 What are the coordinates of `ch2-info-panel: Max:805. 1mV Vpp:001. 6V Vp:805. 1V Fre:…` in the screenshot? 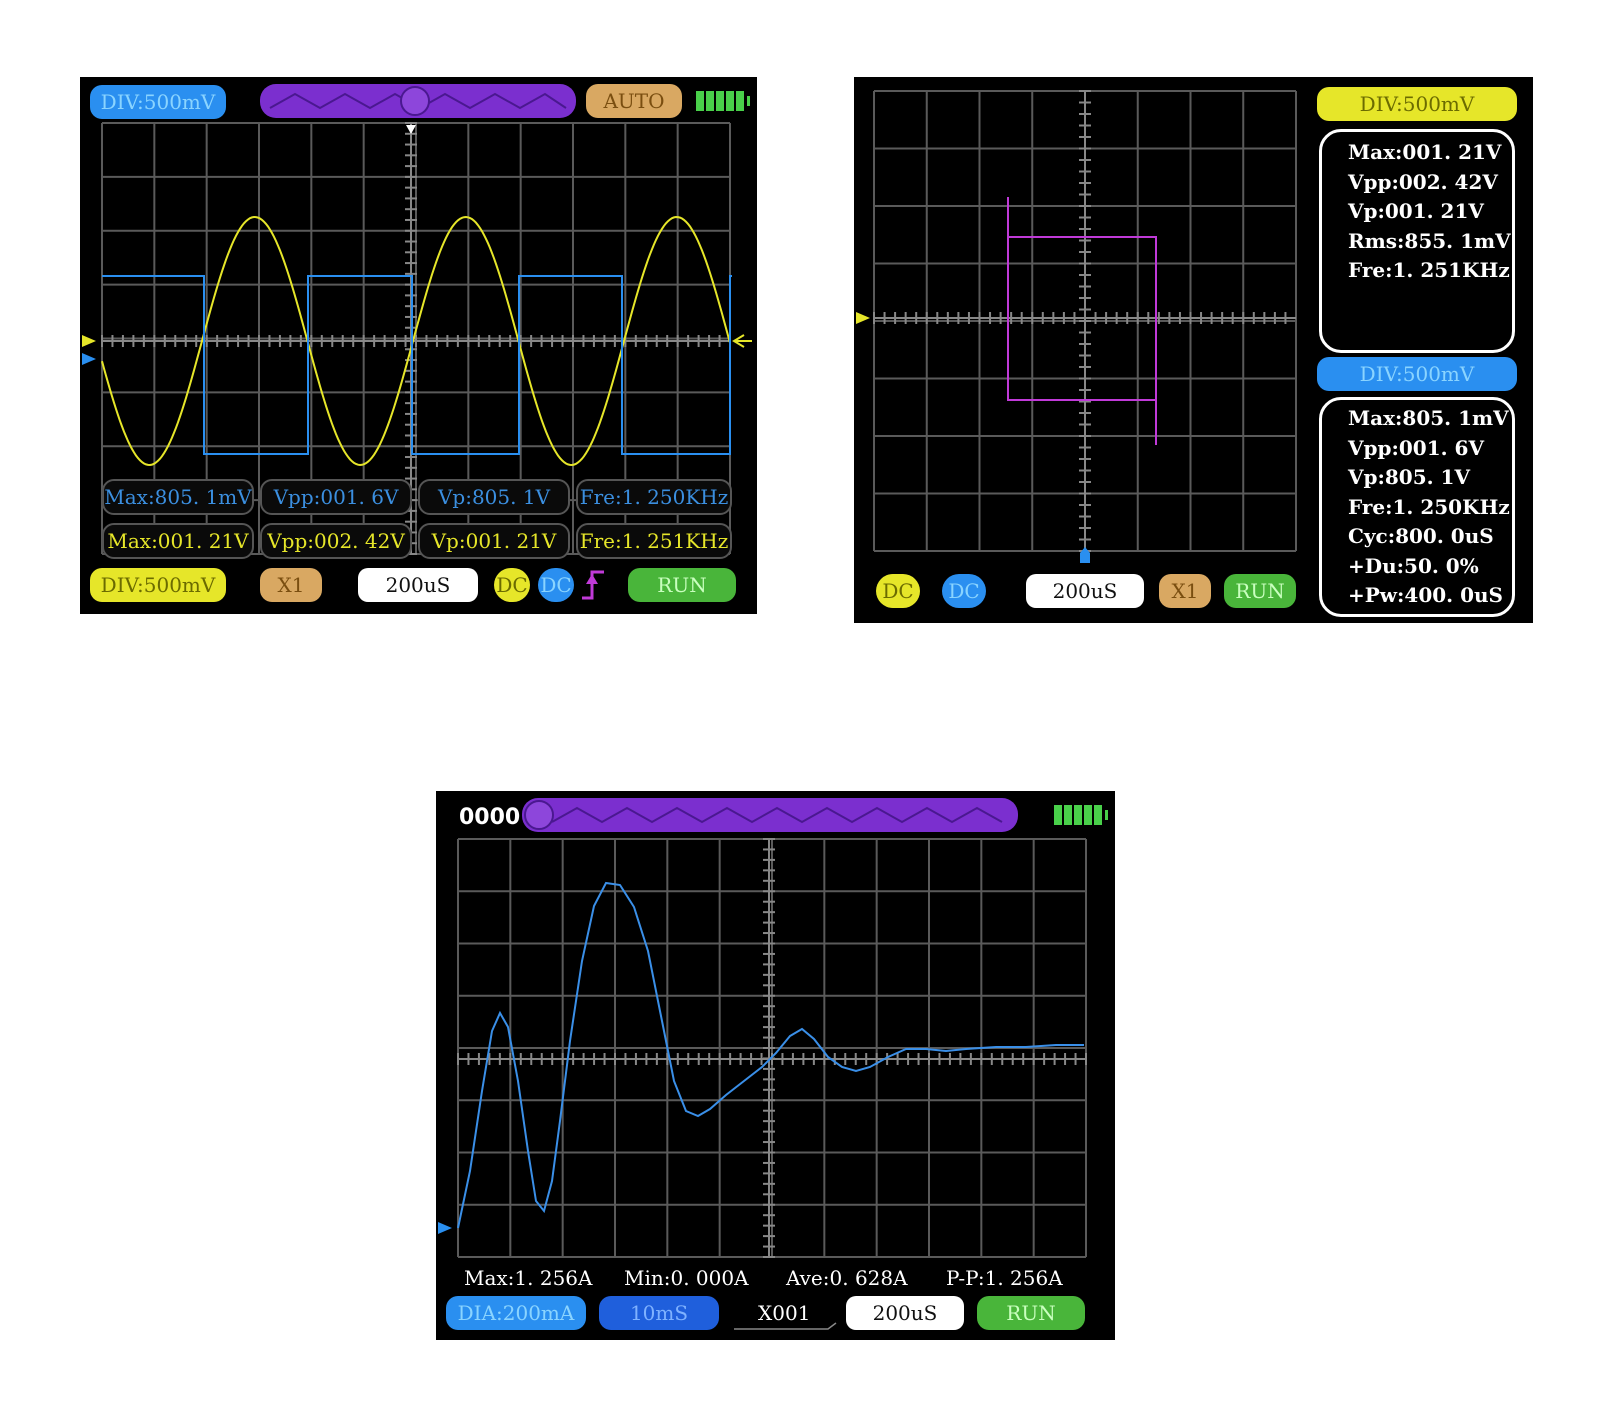 It's located at (1417, 507).